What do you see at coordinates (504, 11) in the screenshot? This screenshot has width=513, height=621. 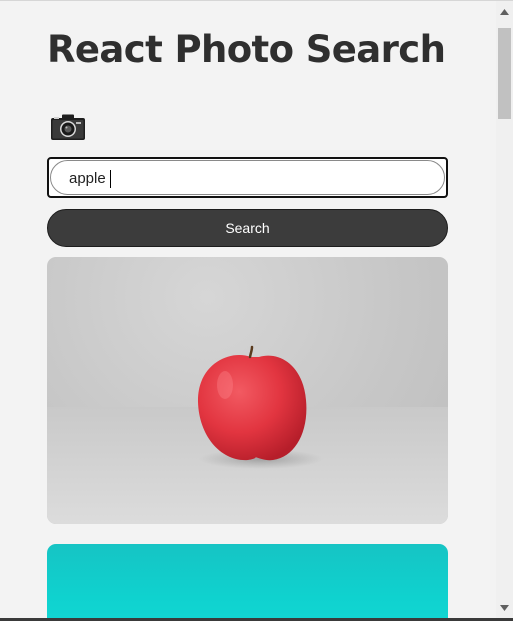 I see `scroll-up-arrow-icon` at bounding box center [504, 11].